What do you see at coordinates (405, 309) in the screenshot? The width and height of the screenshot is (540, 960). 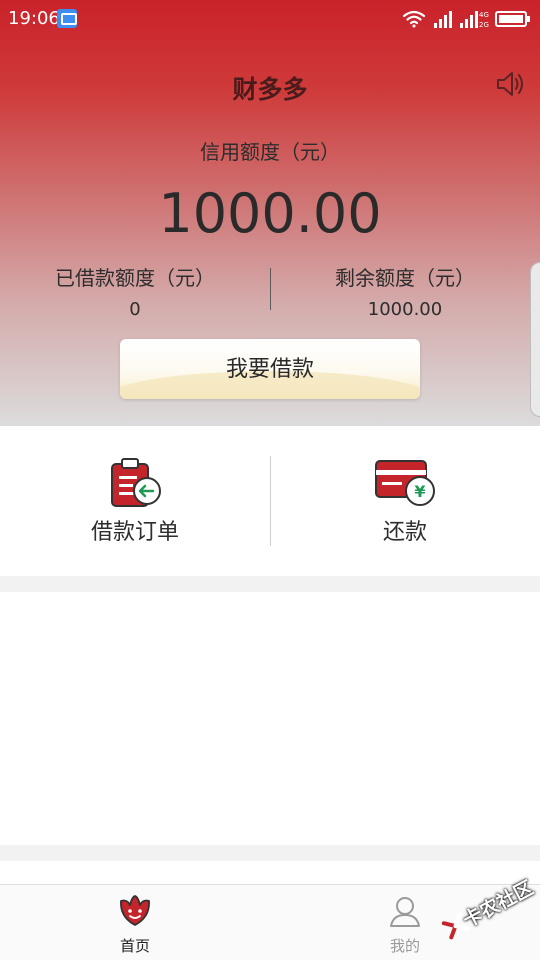 I see `remaining-amount-value: 1000.00` at bounding box center [405, 309].